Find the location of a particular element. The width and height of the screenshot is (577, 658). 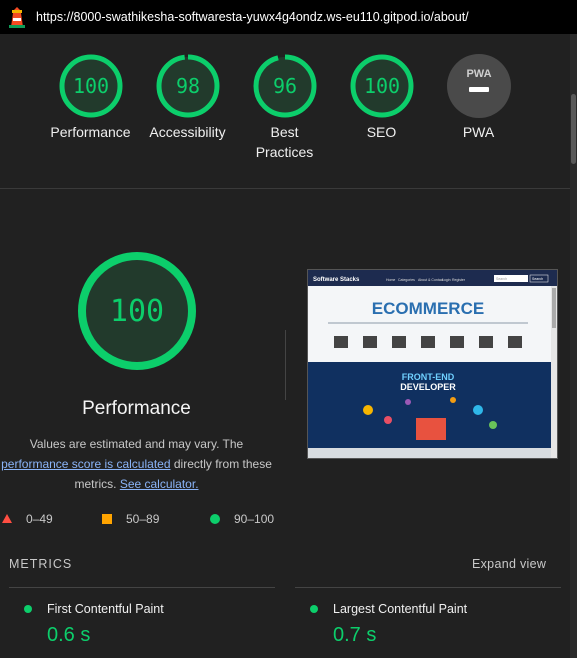

gauge-performance: 100 Performance is located at coordinates (90, 97).